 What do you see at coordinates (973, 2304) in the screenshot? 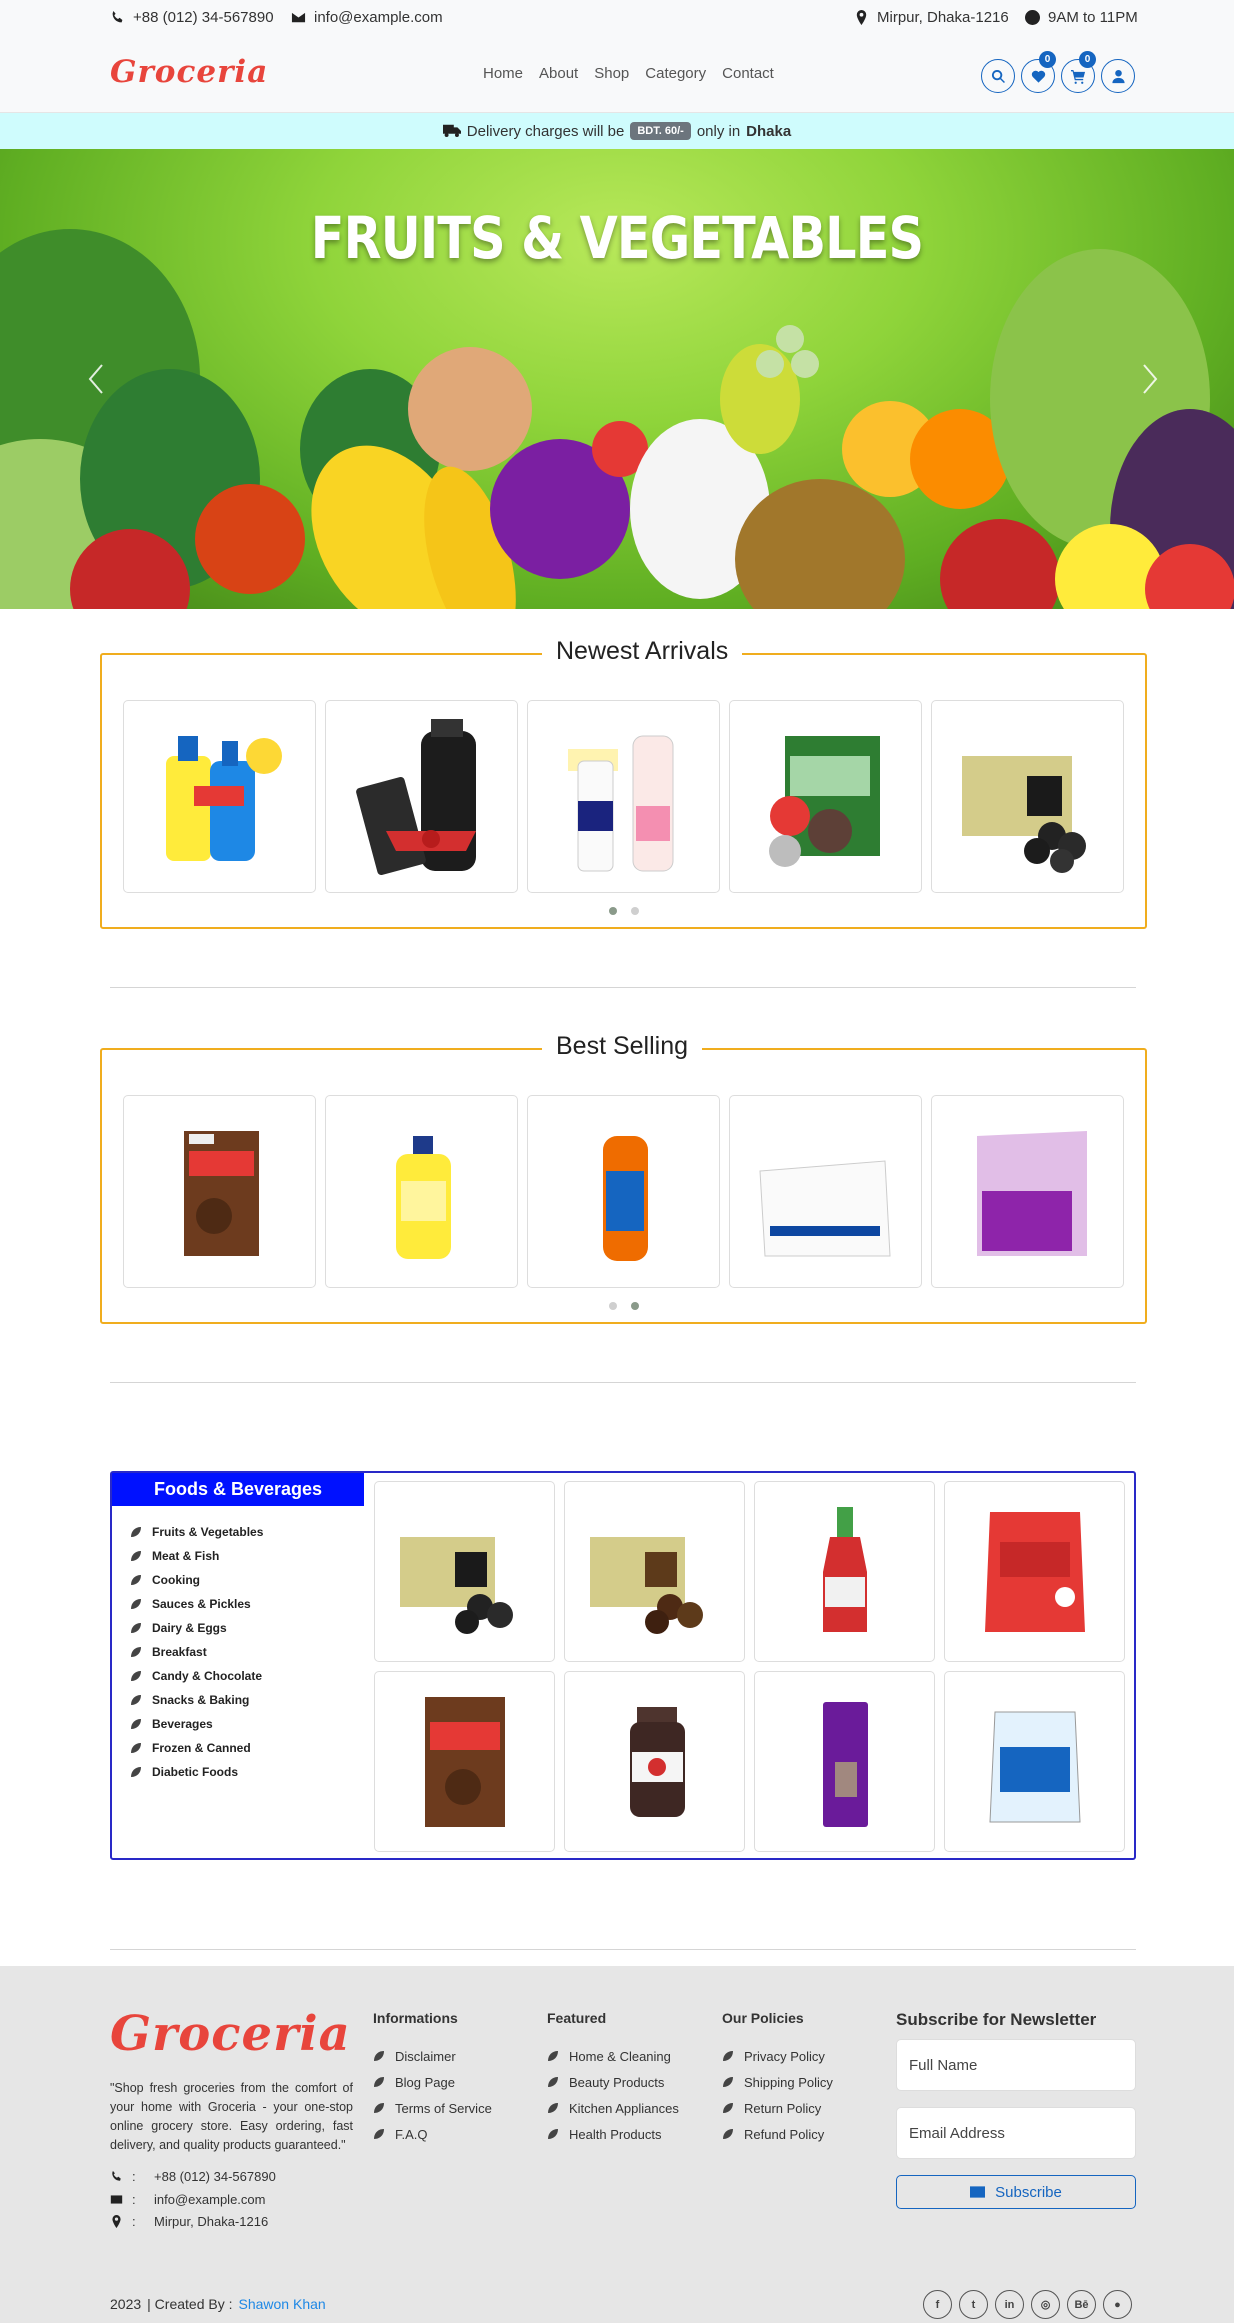
I see `twitter-icon: t` at bounding box center [973, 2304].